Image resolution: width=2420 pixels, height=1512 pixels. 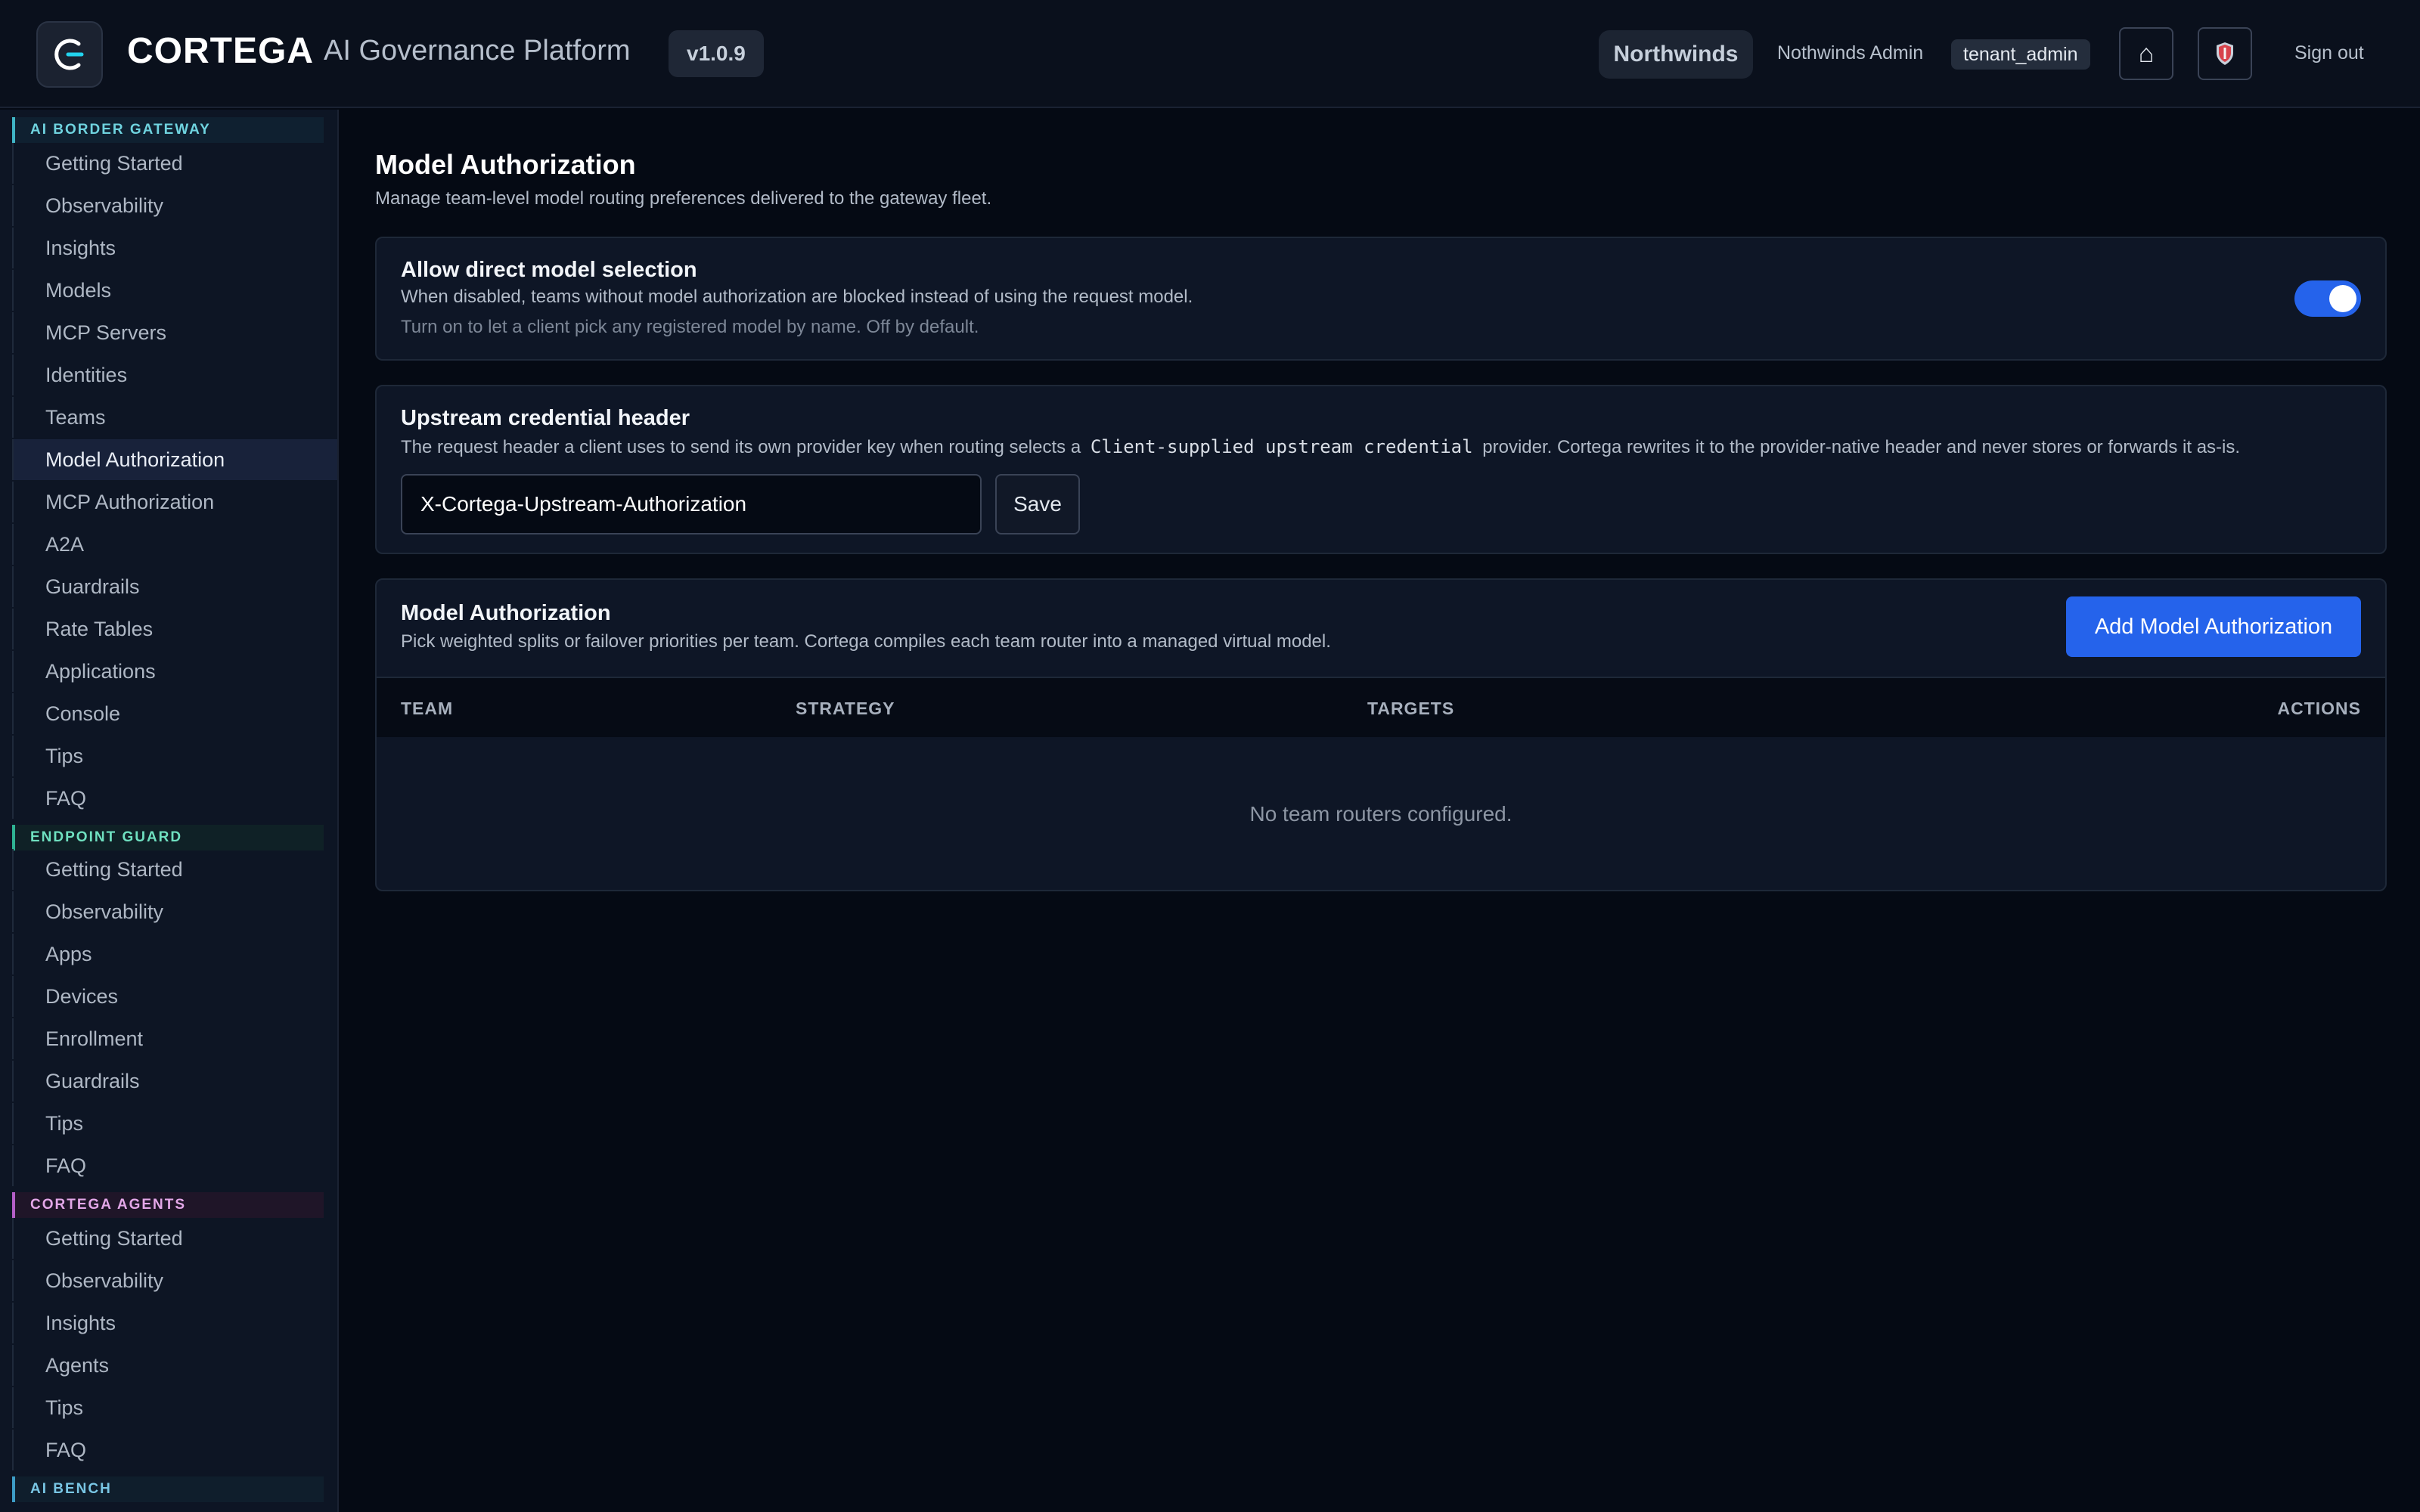 What do you see at coordinates (845, 708) in the screenshot?
I see `column-strategy: STRATEGY` at bounding box center [845, 708].